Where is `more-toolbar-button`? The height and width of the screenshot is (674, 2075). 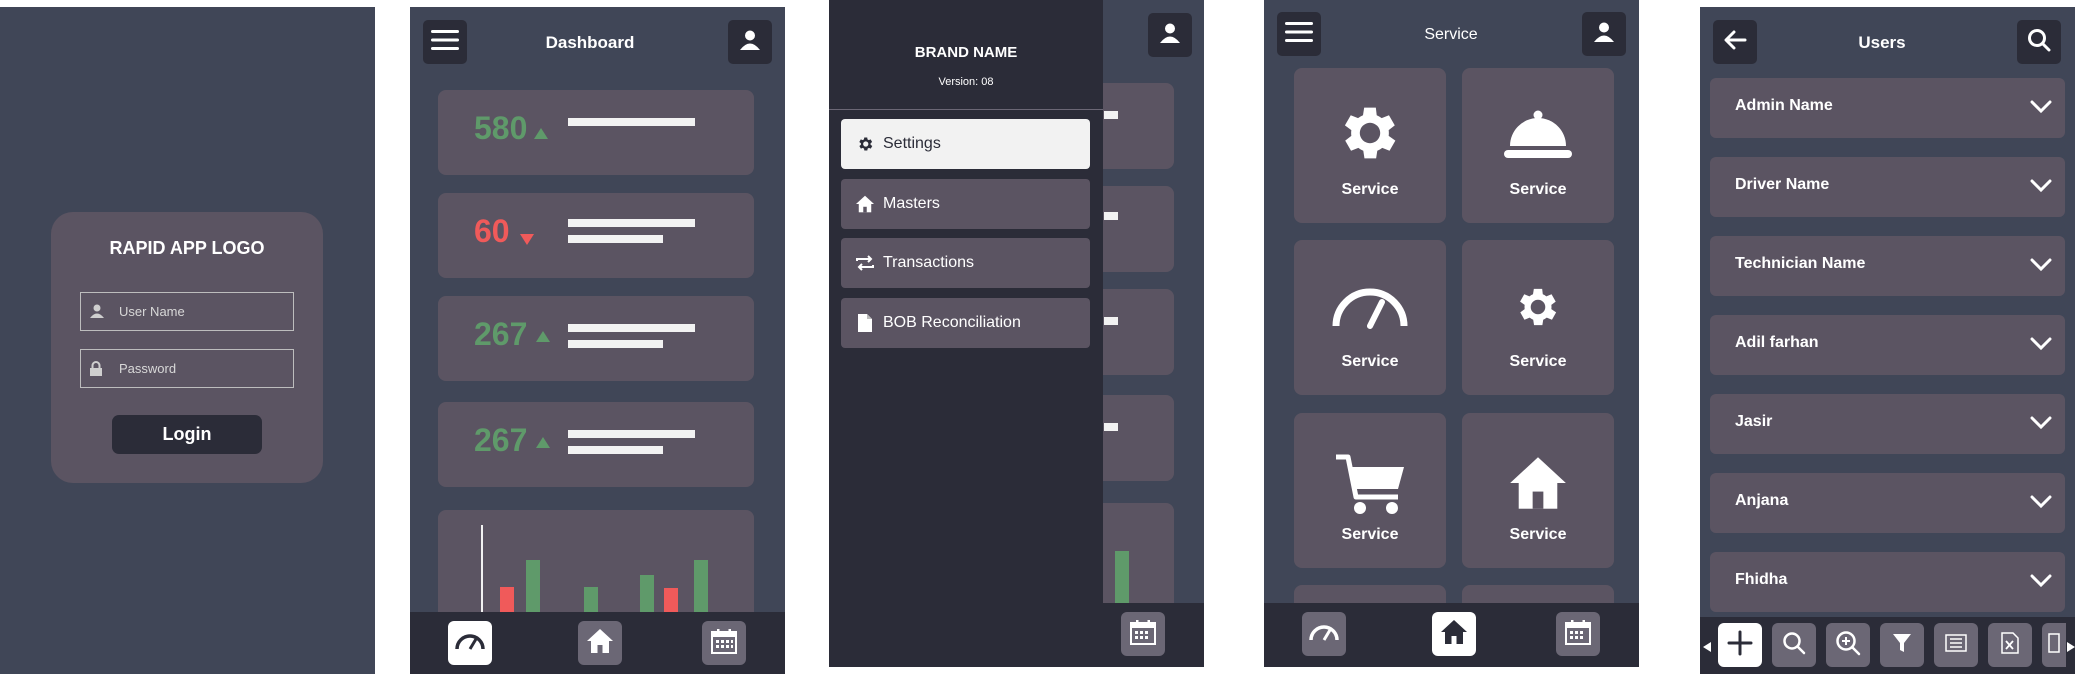
more-toolbar-button is located at coordinates (2054, 645).